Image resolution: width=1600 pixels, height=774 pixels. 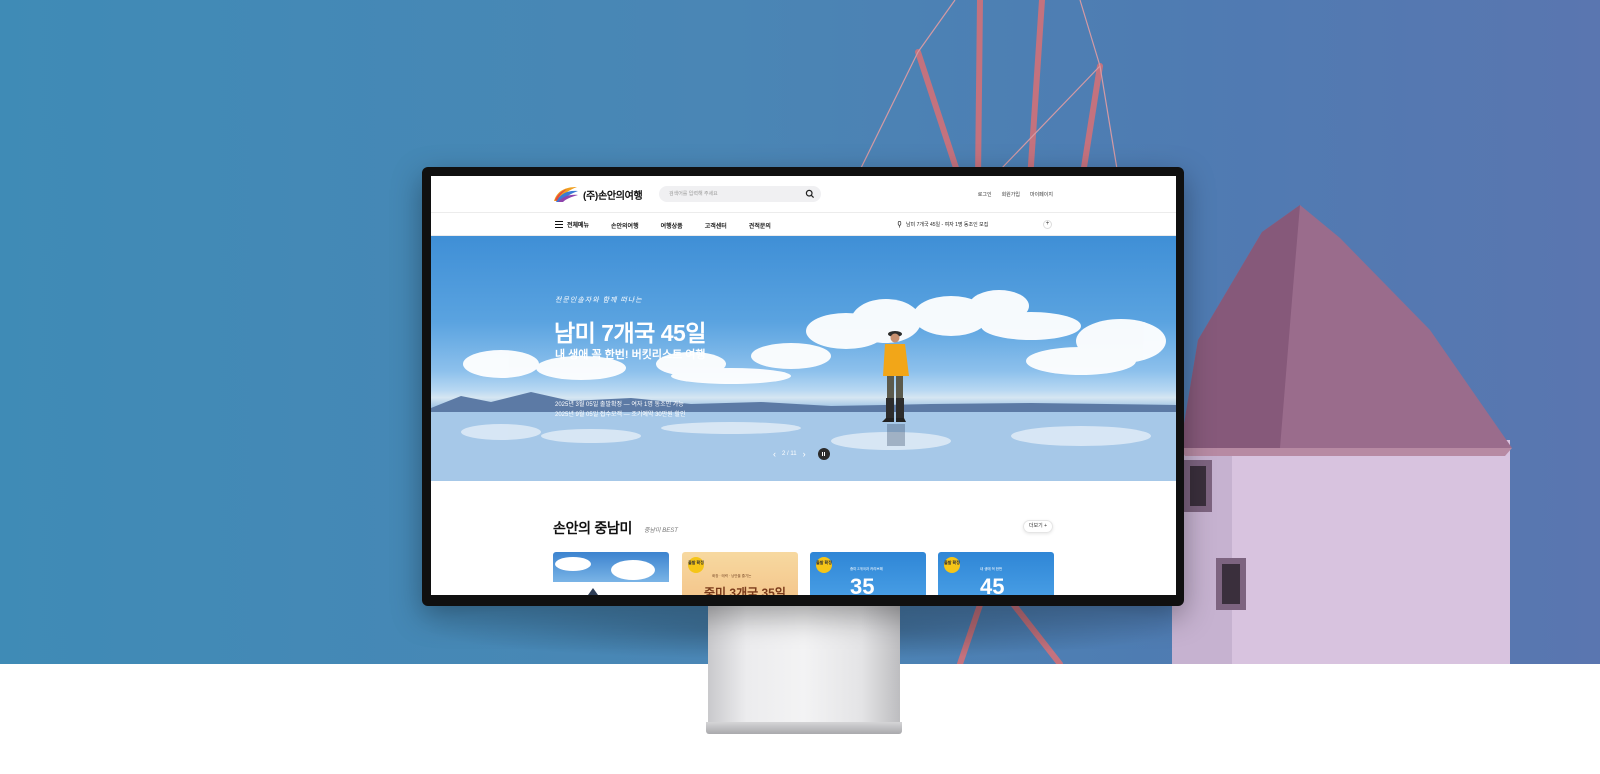 What do you see at coordinates (619, 405) in the screenshot?
I see `hero-info-line-1: 2025년 3월 05일 출발확정 — 여자 1명 동조인 가능` at bounding box center [619, 405].